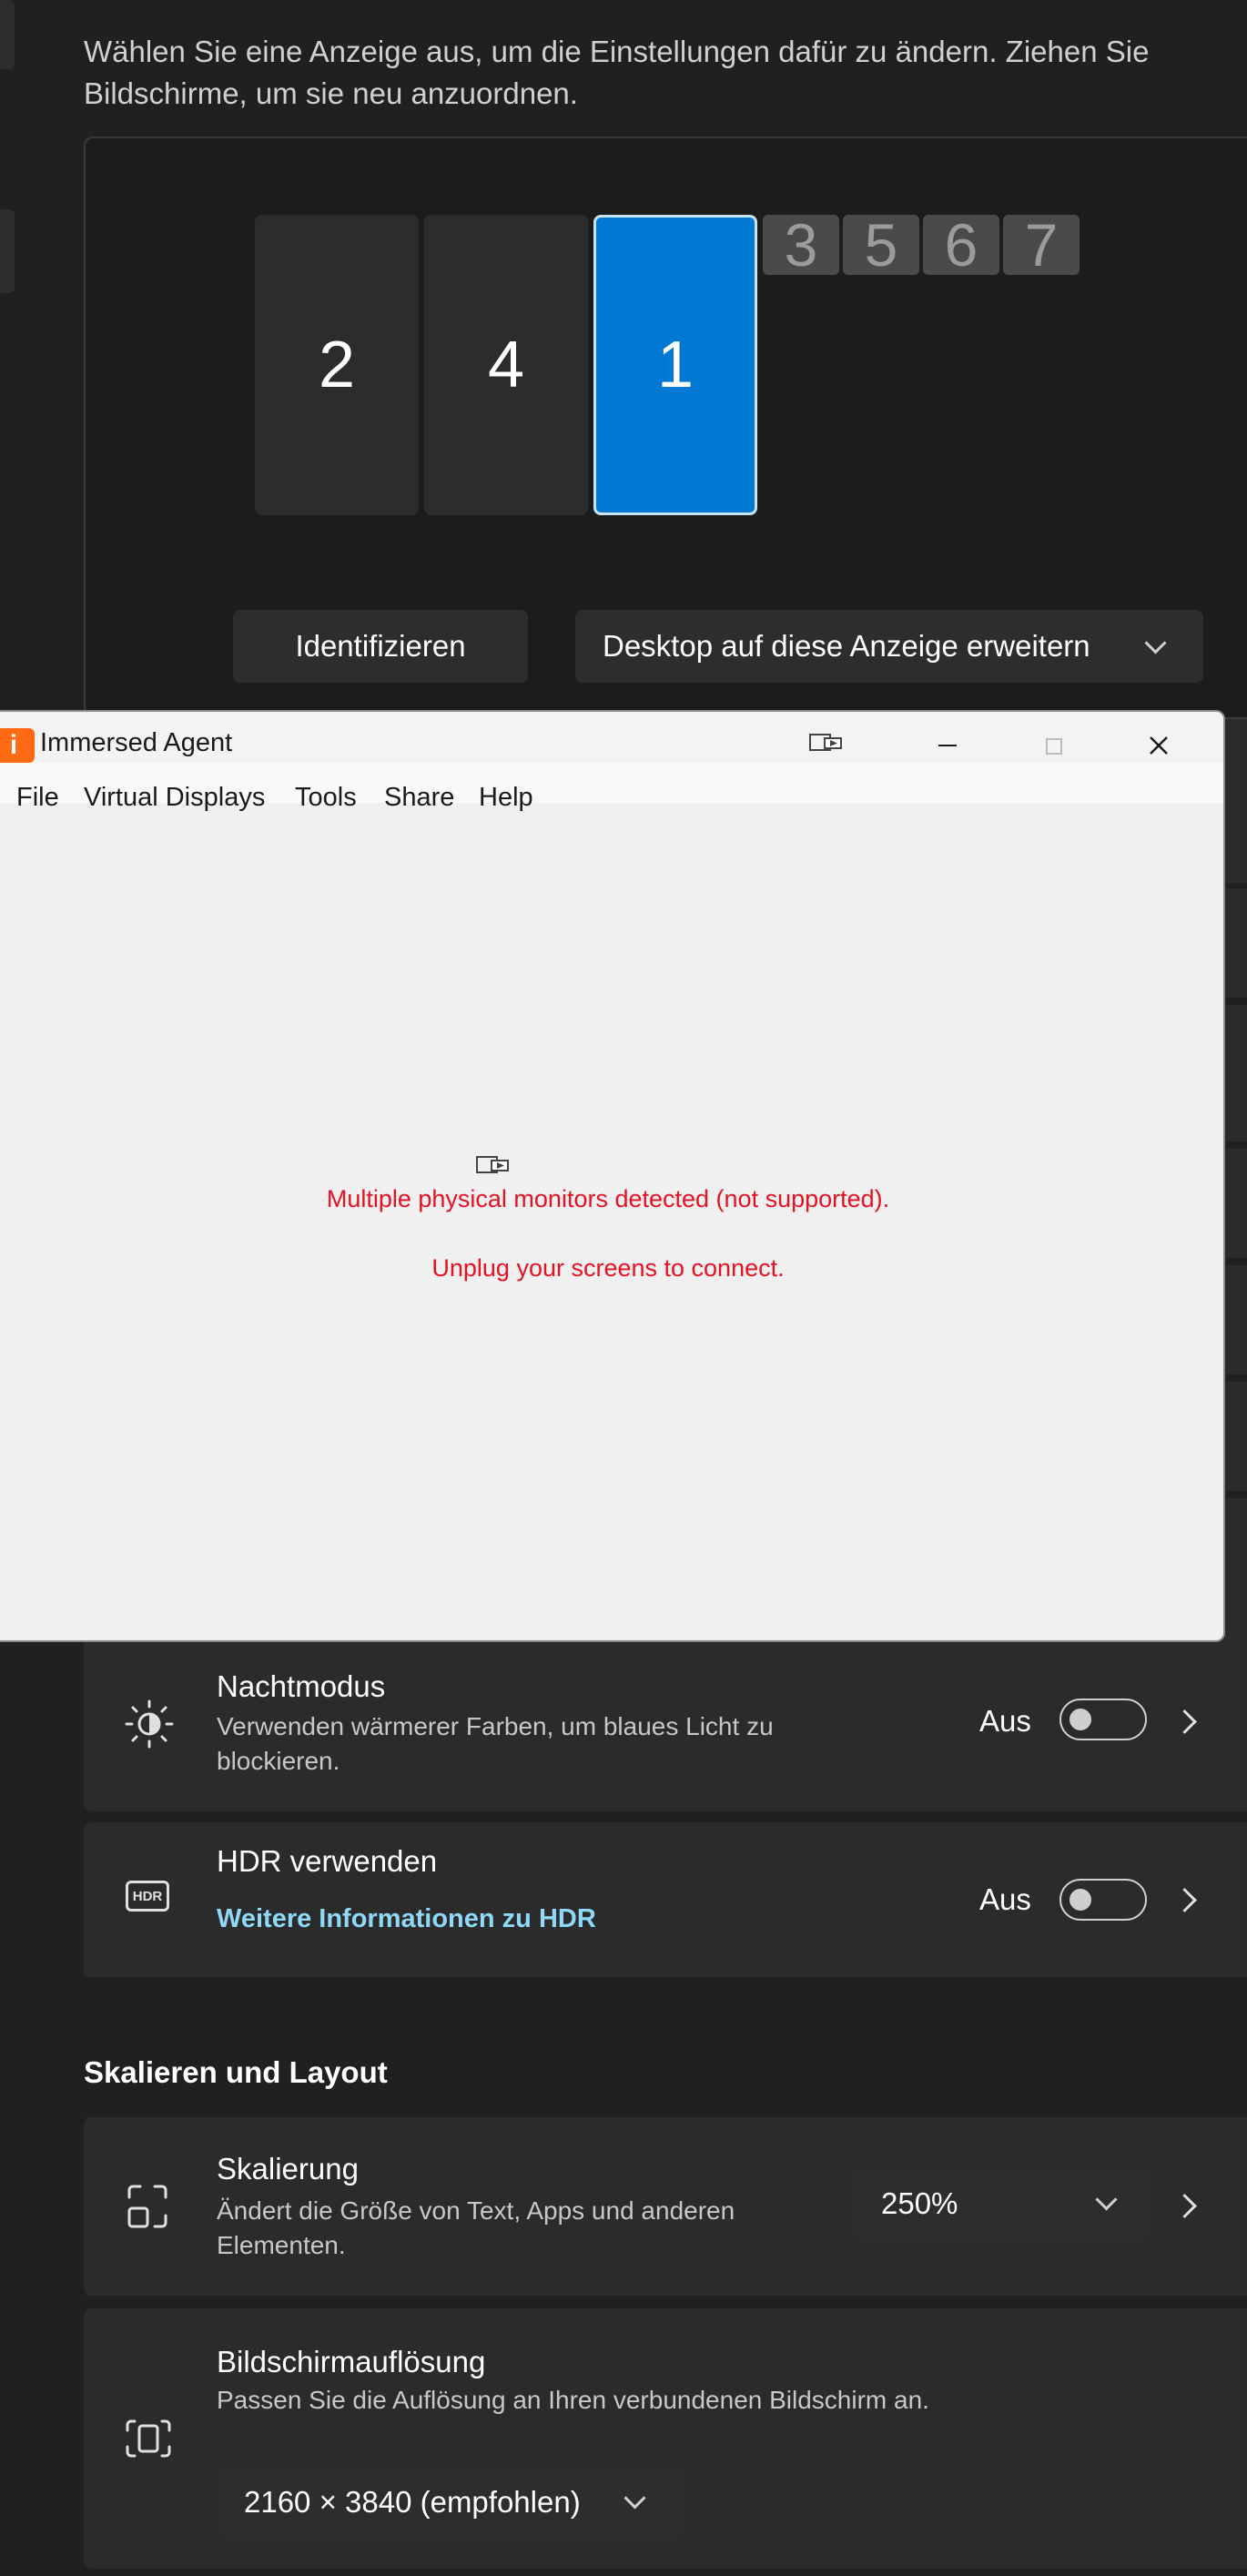 This screenshot has height=2576, width=1247. Describe the element at coordinates (147, 1896) in the screenshot. I see `hdr-icon: HDR` at that location.